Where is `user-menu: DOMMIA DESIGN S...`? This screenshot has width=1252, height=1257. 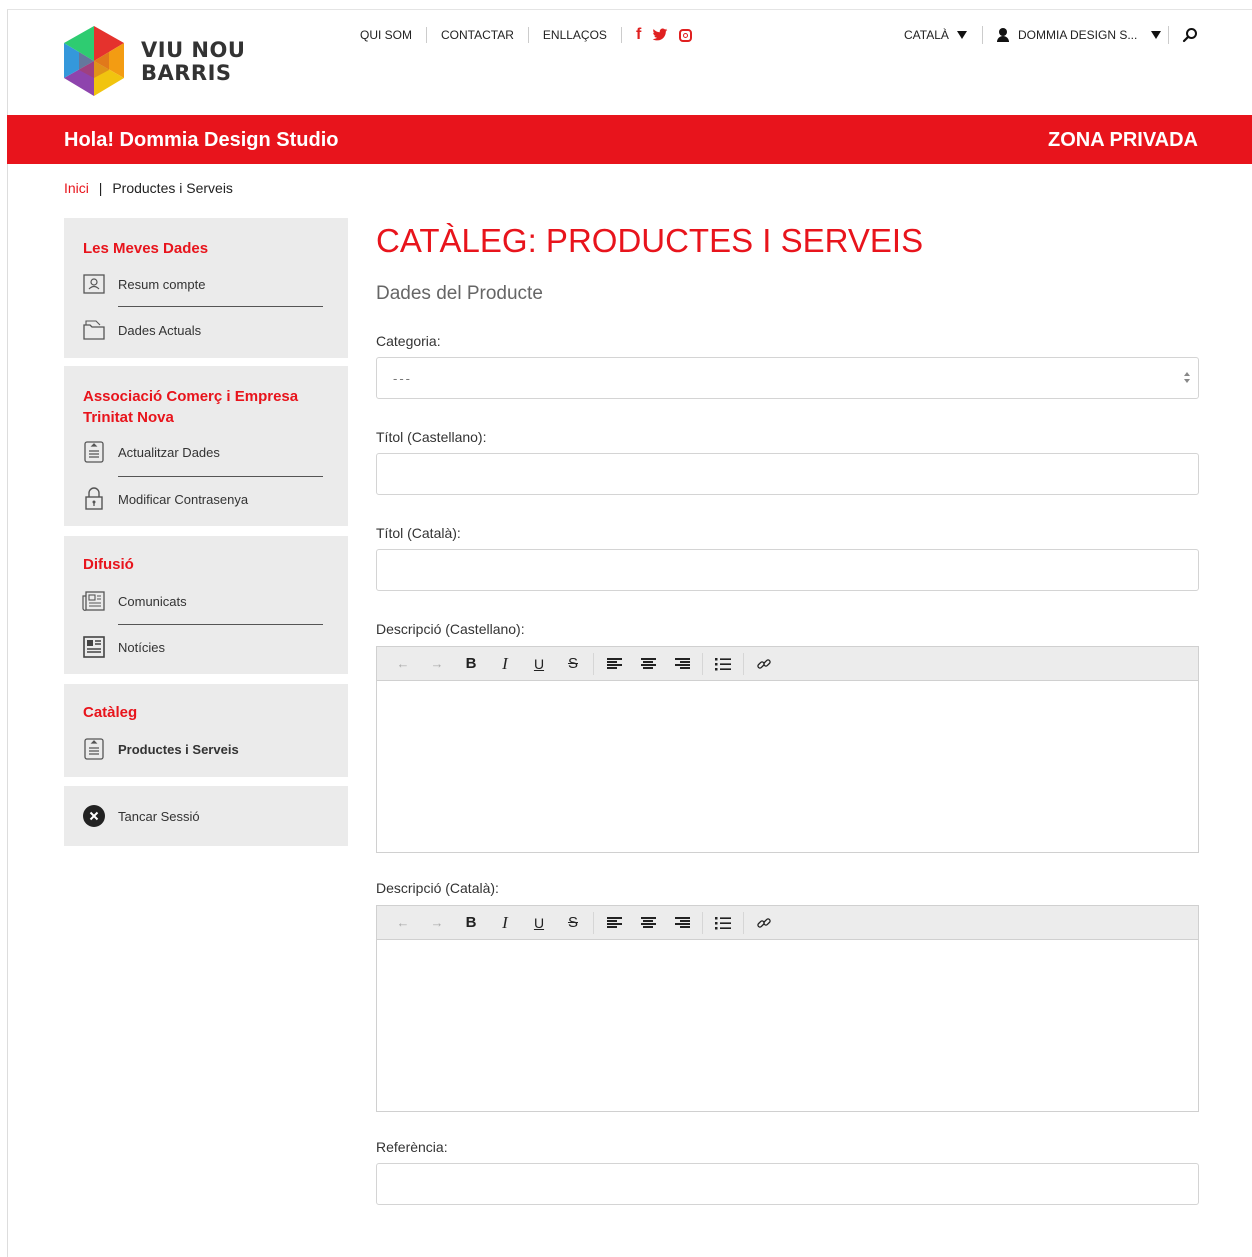
user-menu: DOMMIA DESIGN S... is located at coordinates (1079, 35).